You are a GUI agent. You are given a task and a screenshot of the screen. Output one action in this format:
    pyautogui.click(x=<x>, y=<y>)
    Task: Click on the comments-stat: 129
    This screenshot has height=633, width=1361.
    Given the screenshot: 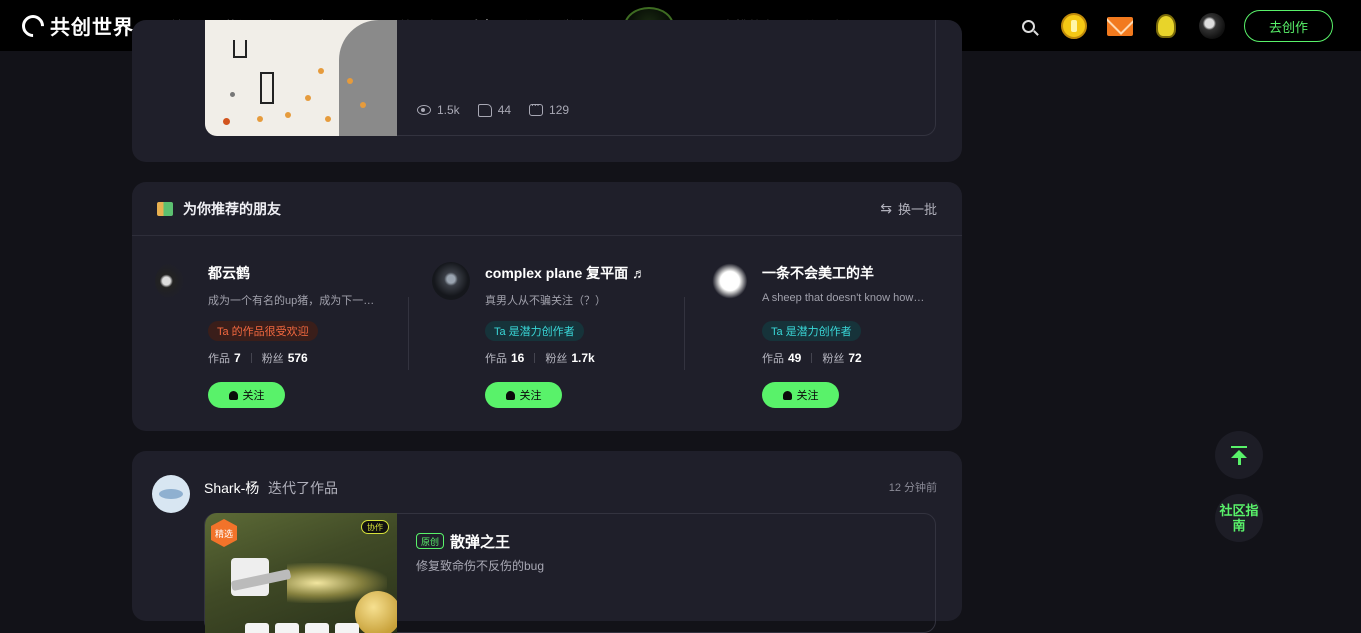 What is the action you would take?
    pyautogui.click(x=549, y=107)
    